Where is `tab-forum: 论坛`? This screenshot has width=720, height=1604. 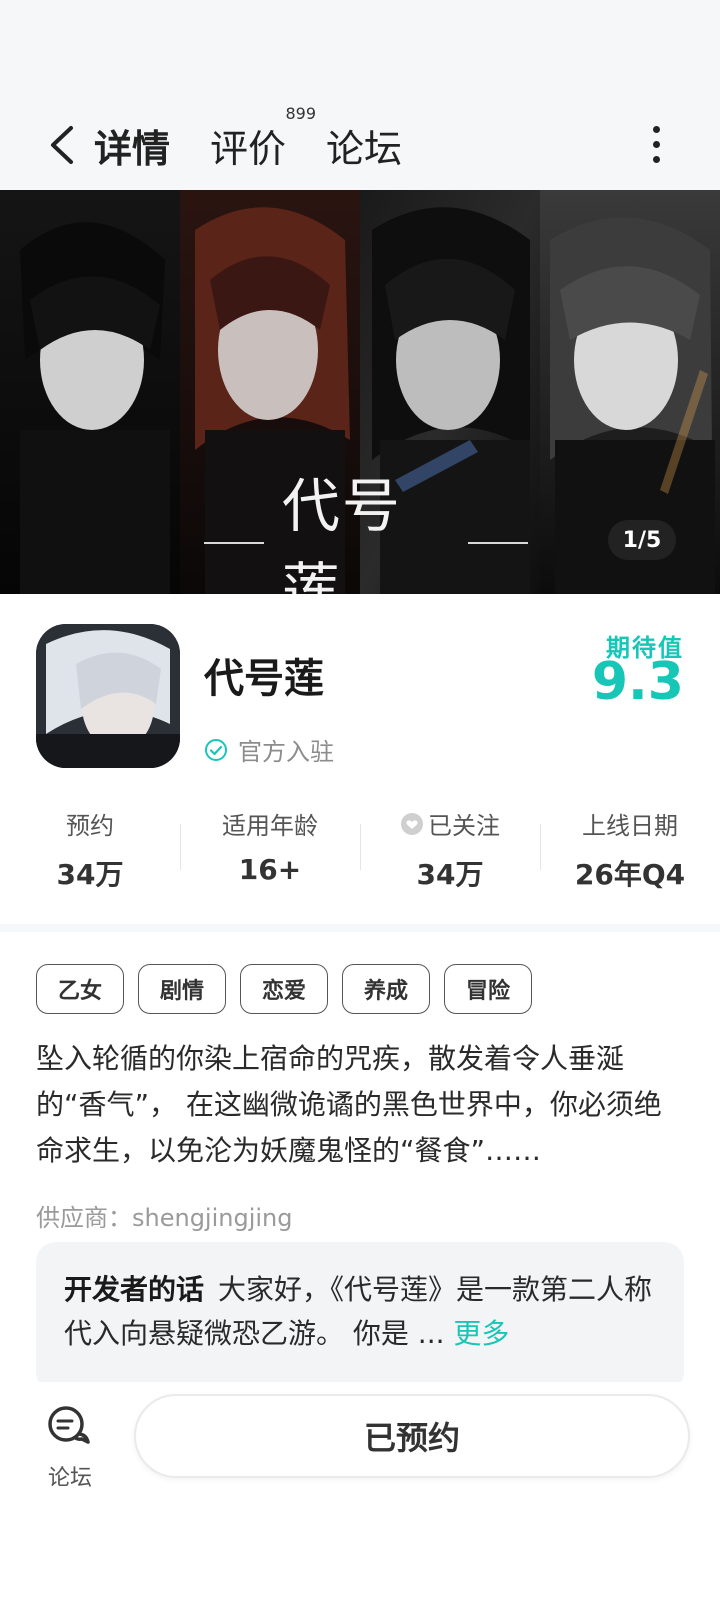
tab-forum: 论坛 is located at coordinates (364, 145).